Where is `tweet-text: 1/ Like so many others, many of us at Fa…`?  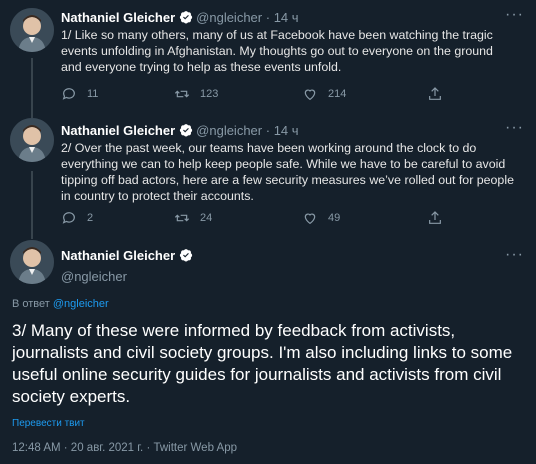 tweet-text: 1/ Like so many others, many of us at Fa… is located at coordinates (277, 51).